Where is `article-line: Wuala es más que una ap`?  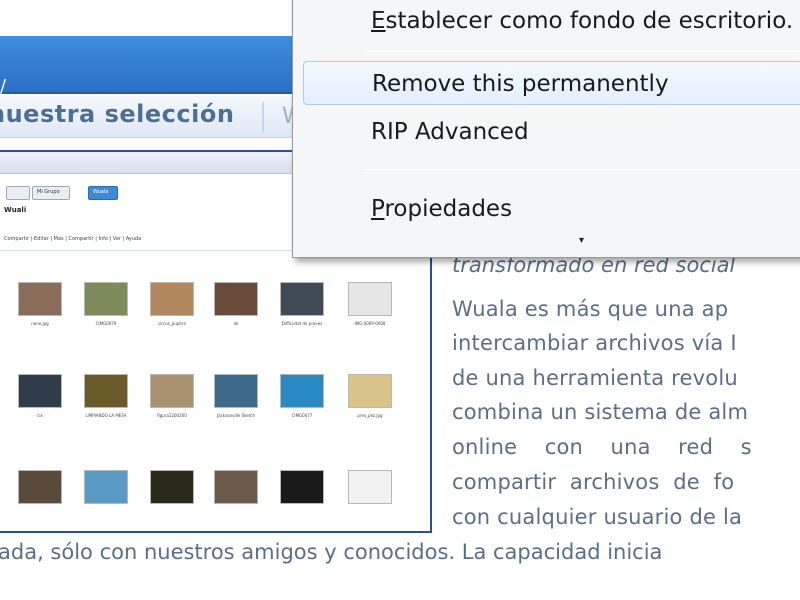
article-line: Wuala es más que una ap is located at coordinates (590, 309).